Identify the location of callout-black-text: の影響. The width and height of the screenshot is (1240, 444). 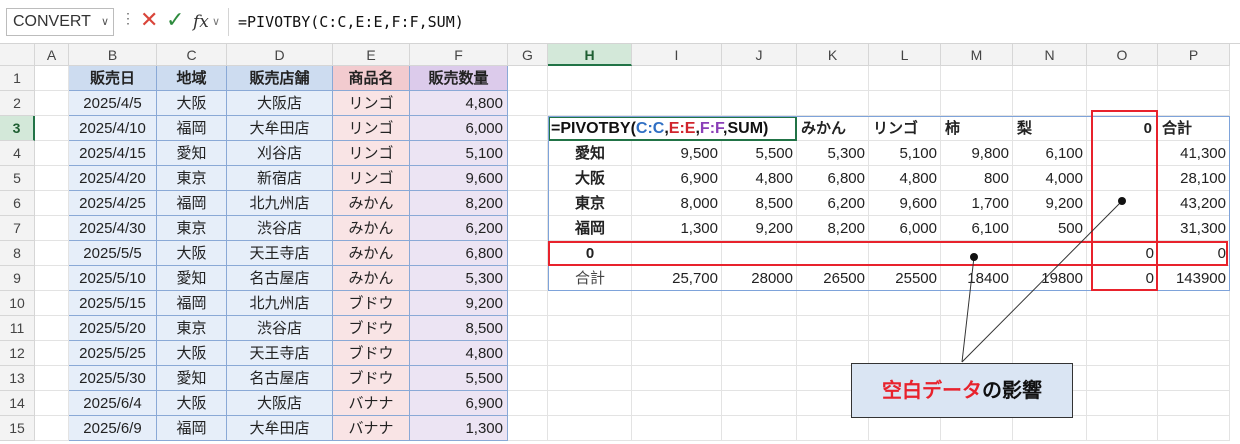
(1012, 390).